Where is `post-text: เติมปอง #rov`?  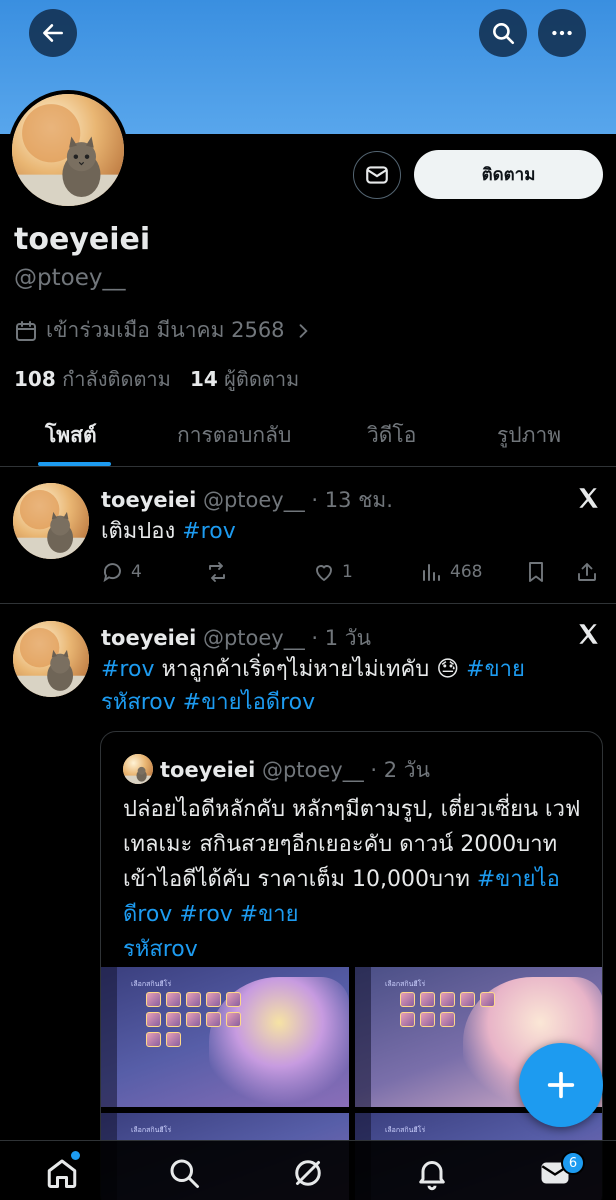 post-text: เติมปอง #rov is located at coordinates (168, 531).